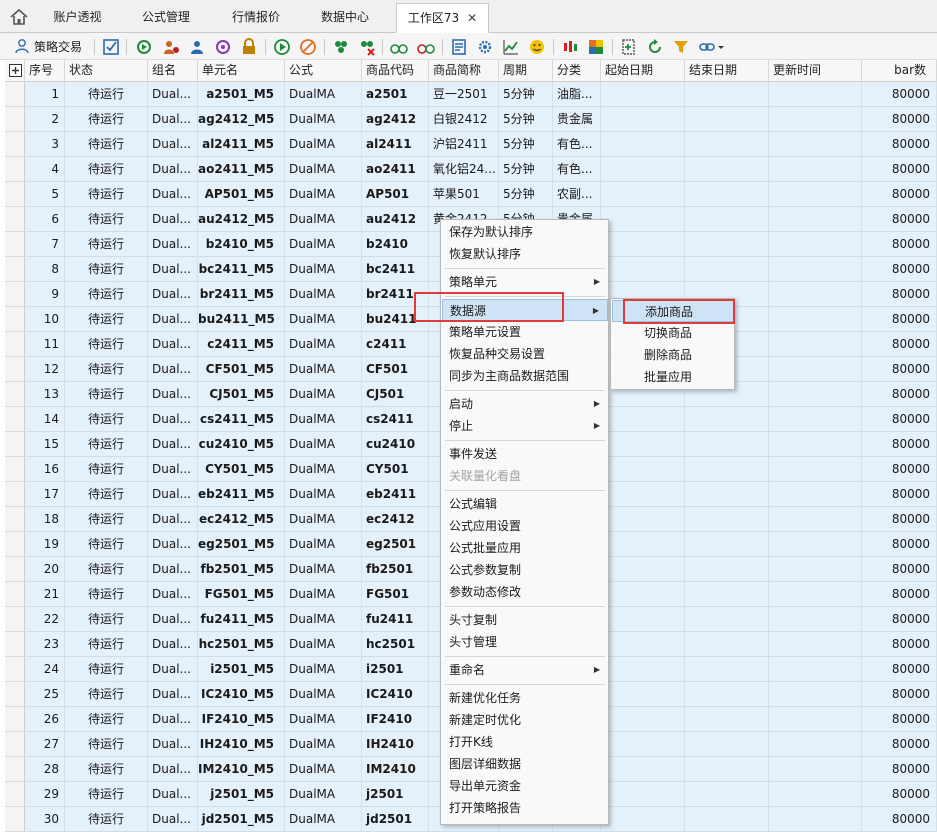  What do you see at coordinates (525, 720) in the screenshot?
I see `menu-item-new-scheduled-optimize: 新建定时优化` at bounding box center [525, 720].